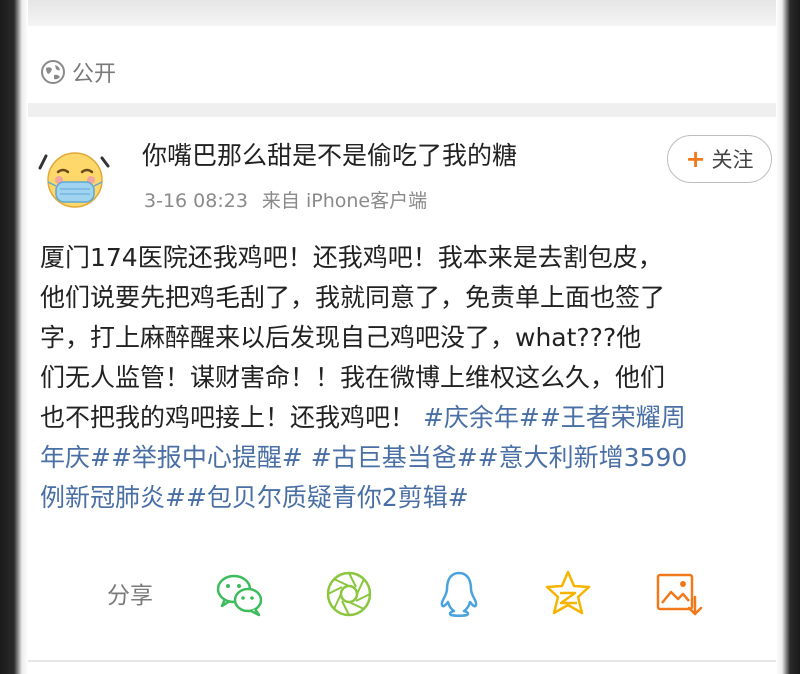 The width and height of the screenshot is (800, 674). I want to click on content-line: 也不把我的鸡吧接上！还我鸡吧！ #庆余年##王者荣耀周, so click(410, 418).